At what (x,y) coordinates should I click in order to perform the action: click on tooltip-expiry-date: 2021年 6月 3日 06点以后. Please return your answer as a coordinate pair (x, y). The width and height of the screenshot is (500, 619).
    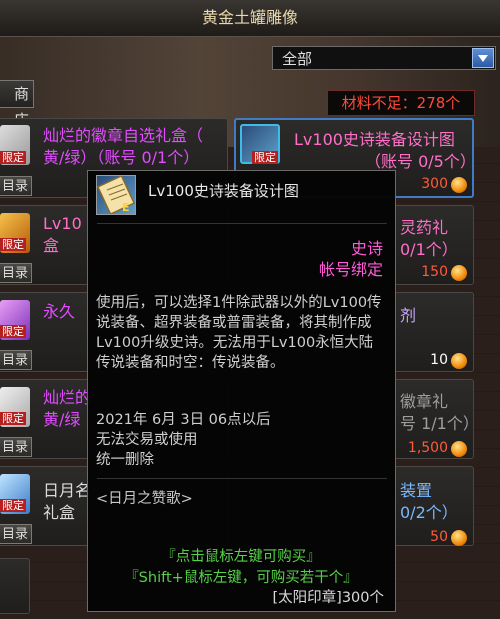
    Looking at the image, I should click on (183, 420).